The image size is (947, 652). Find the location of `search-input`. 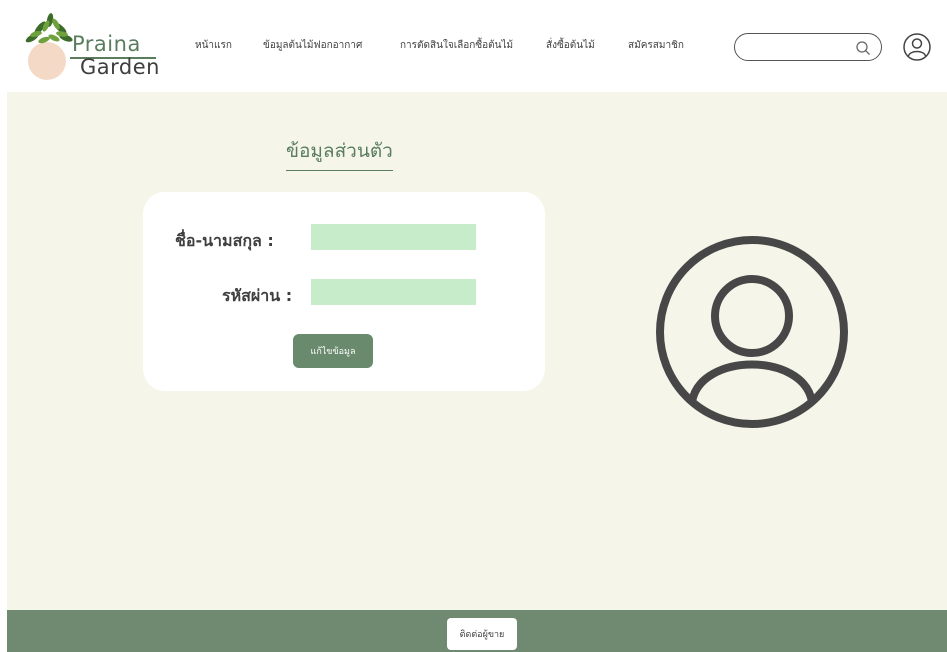

search-input is located at coordinates (808, 47).